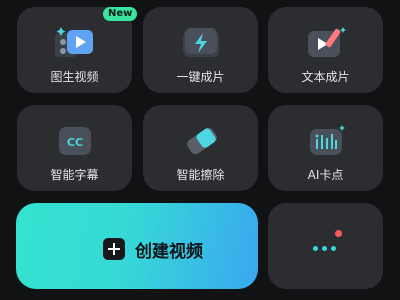  What do you see at coordinates (114, 249) in the screenshot?
I see `plus-icon` at bounding box center [114, 249].